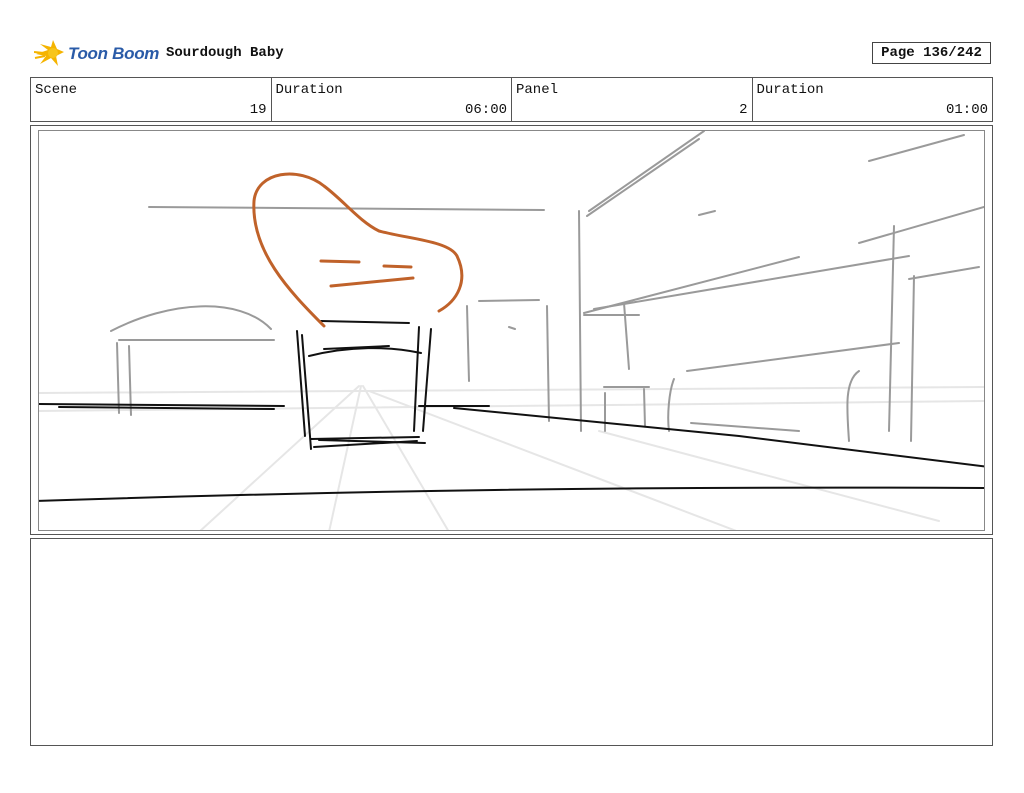 This screenshot has height=793, width=1024. What do you see at coordinates (358, 250) in the screenshot?
I see `bread-character-sketch` at bounding box center [358, 250].